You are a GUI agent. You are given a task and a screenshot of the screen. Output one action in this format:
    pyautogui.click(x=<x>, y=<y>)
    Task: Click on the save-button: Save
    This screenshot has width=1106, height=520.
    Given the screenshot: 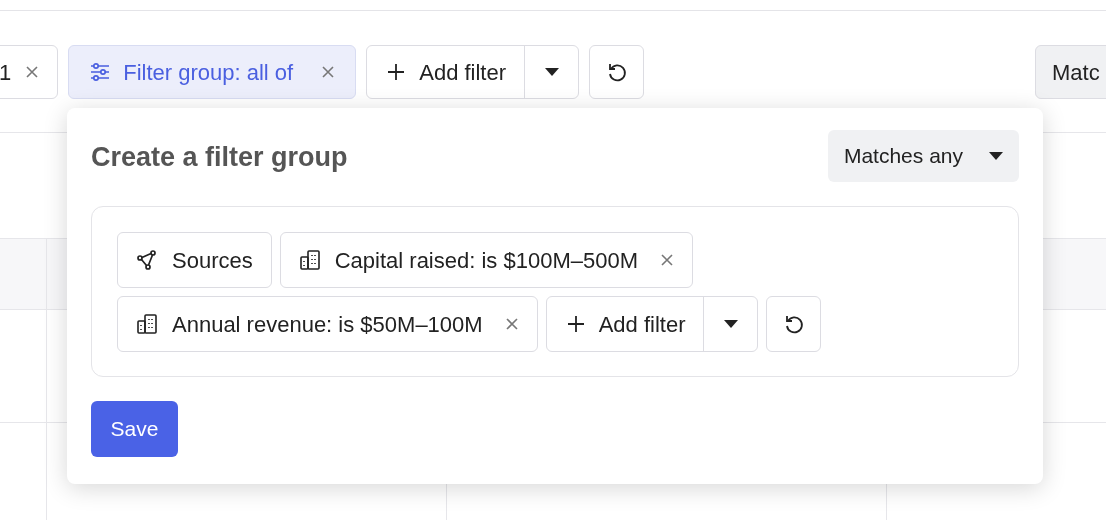 What is the action you would take?
    pyautogui.click(x=134, y=429)
    